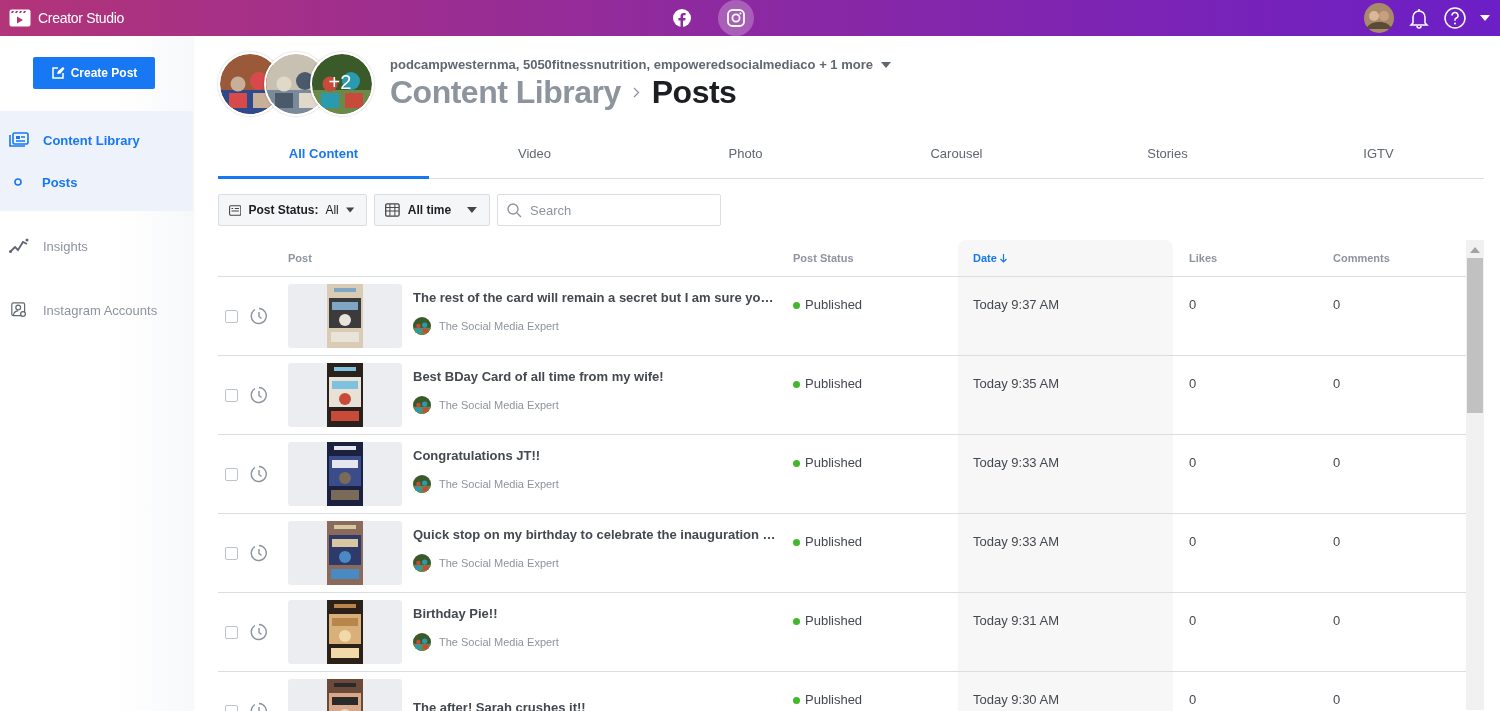 Image resolution: width=1500 pixels, height=711 pixels. I want to click on calendar-icon, so click(392, 210).